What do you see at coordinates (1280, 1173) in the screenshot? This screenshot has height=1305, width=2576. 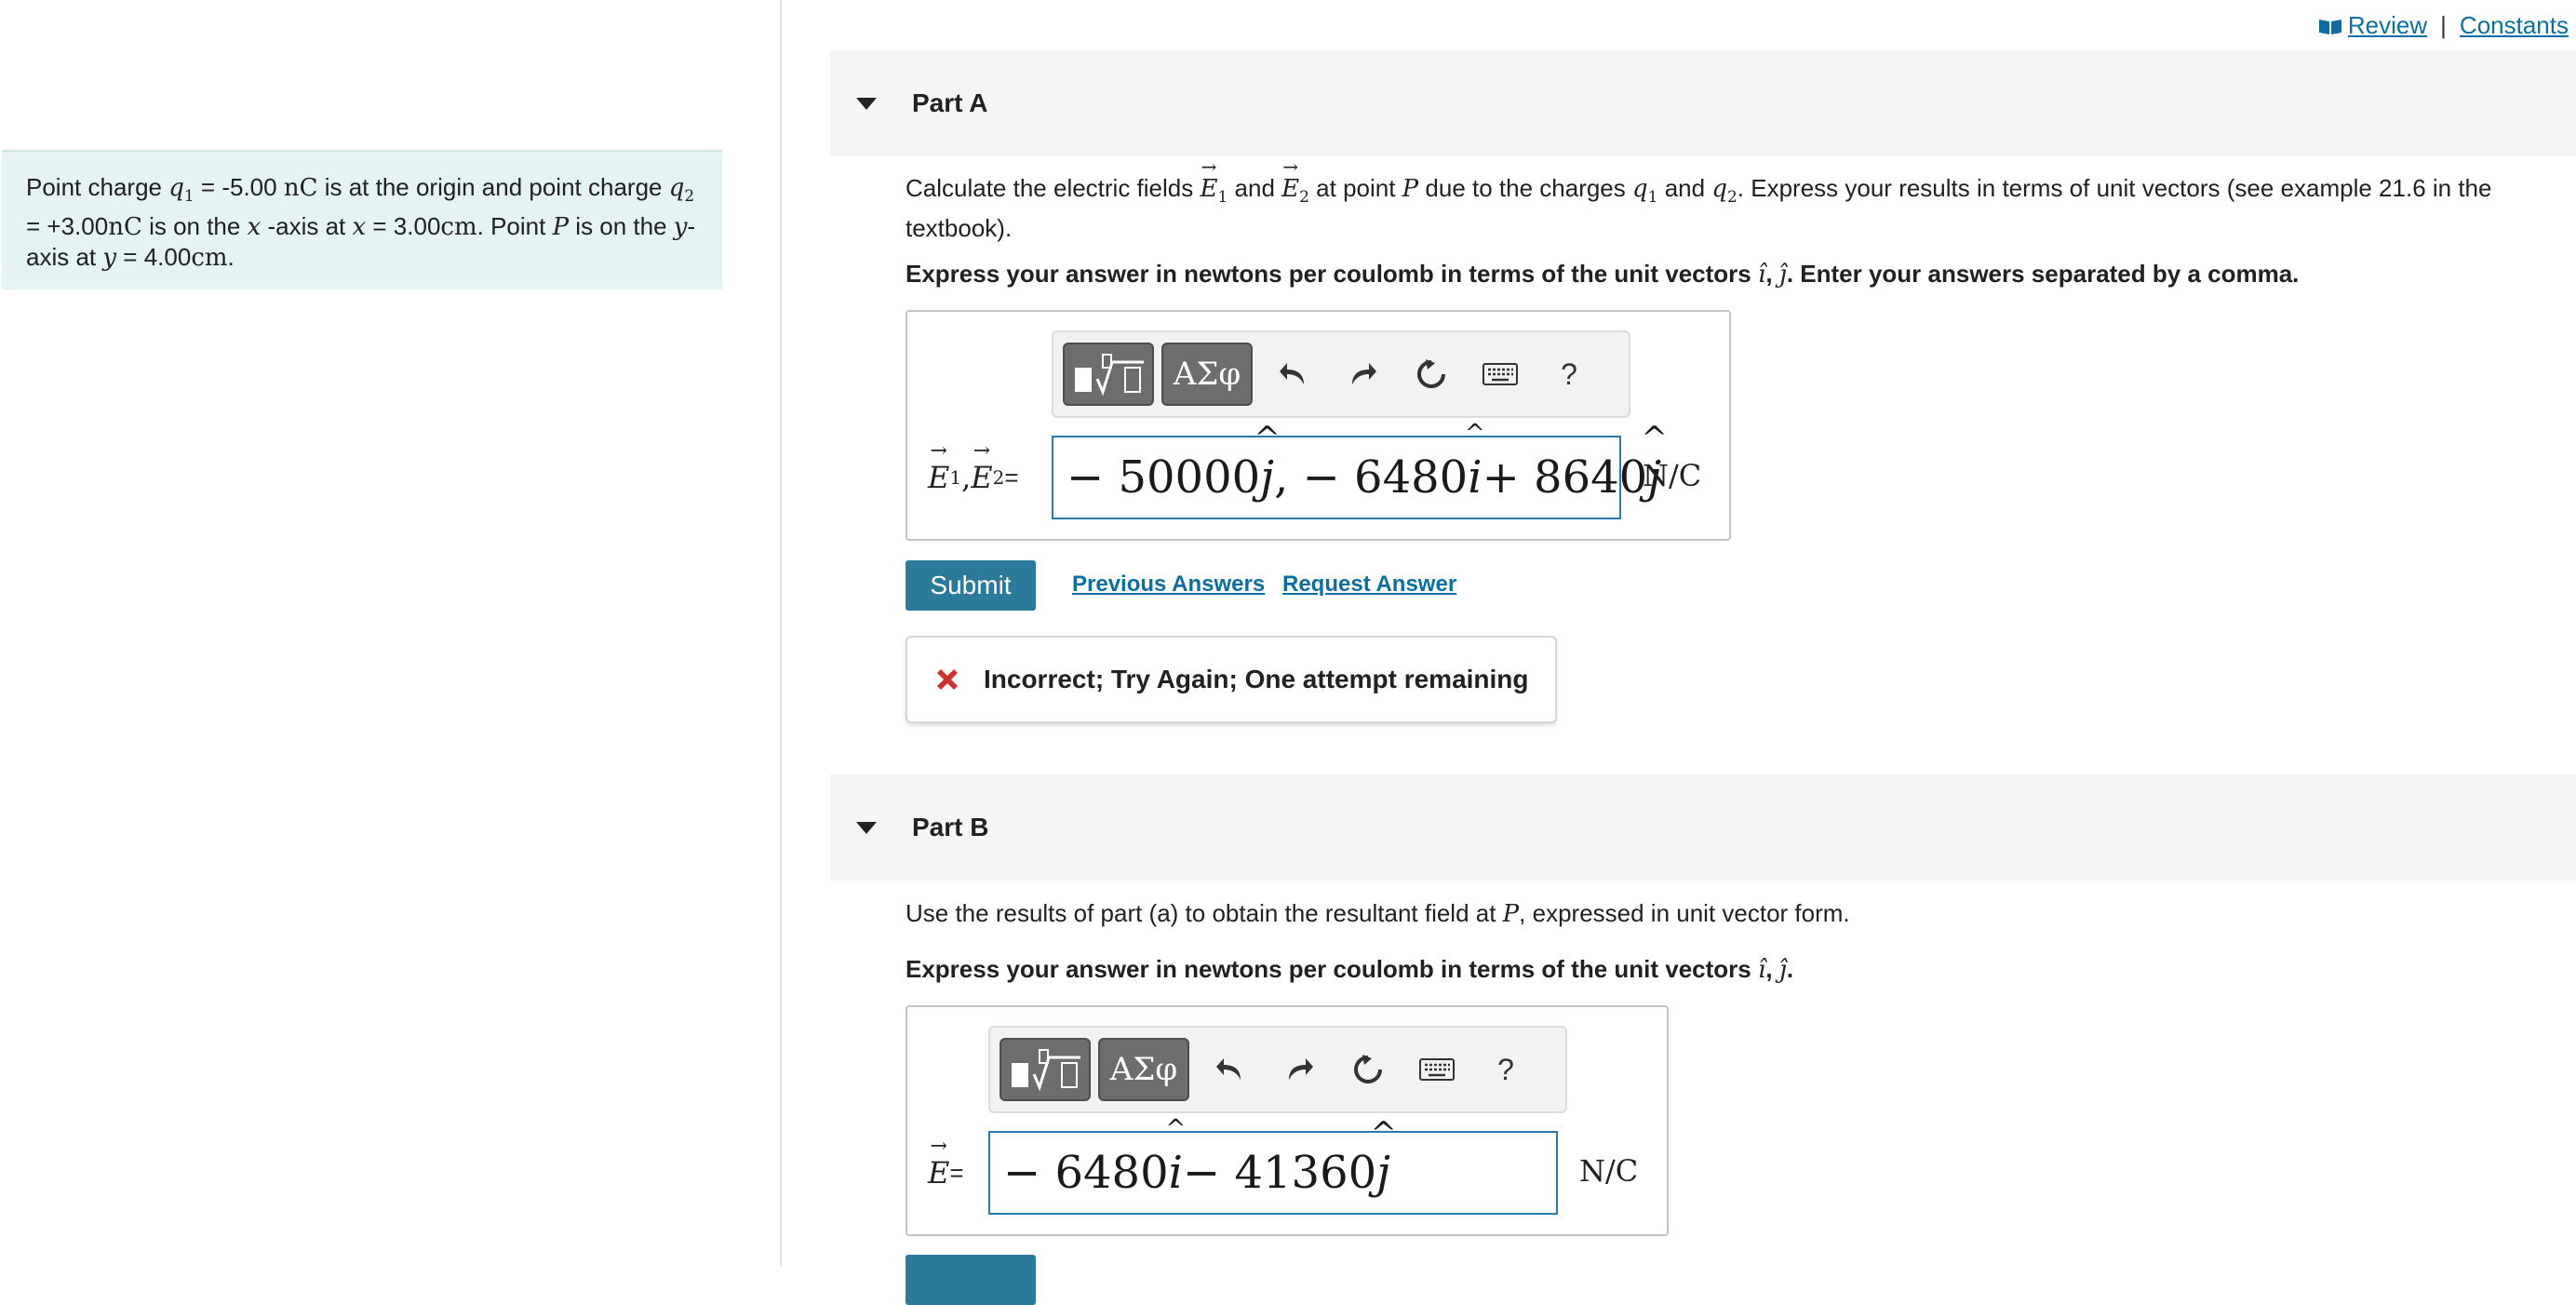 I see `answer-term: − 41360` at bounding box center [1280, 1173].